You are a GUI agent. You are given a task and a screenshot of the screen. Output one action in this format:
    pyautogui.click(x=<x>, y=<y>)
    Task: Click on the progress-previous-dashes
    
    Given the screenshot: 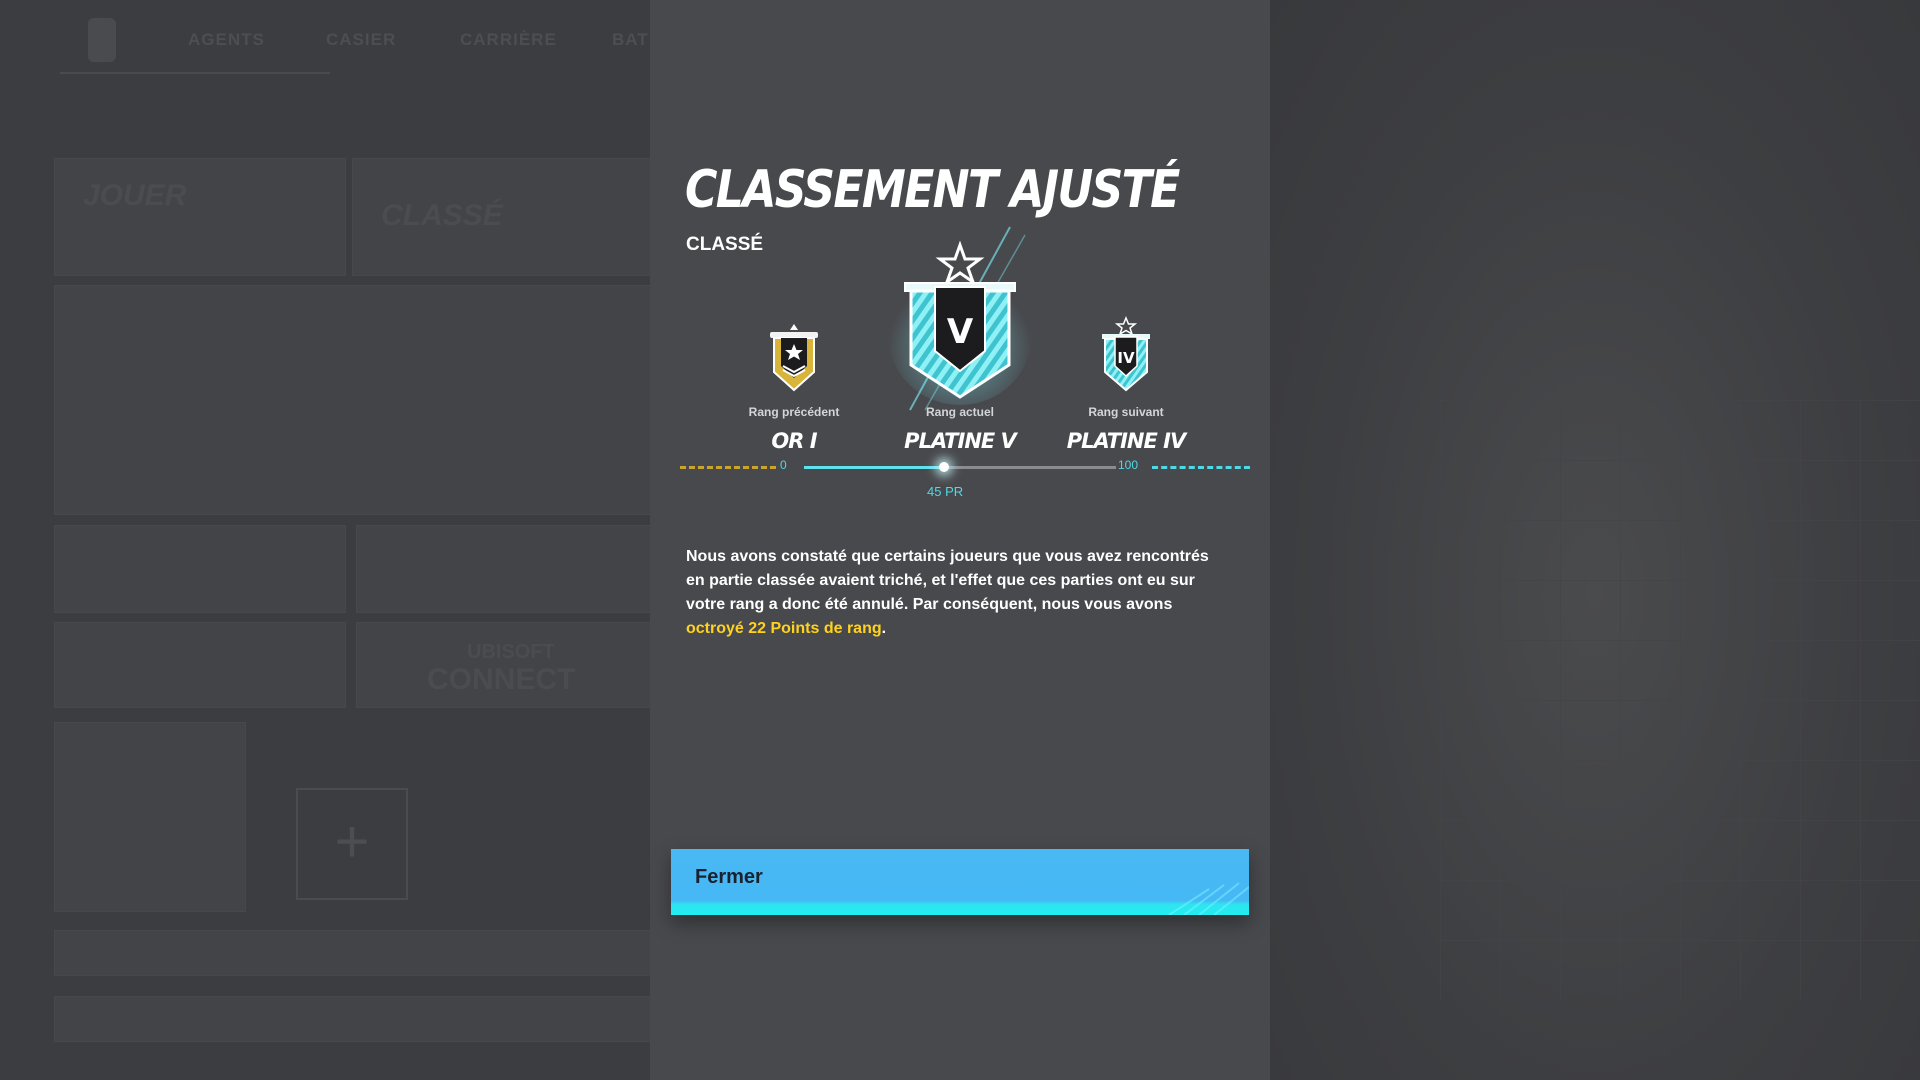 What is the action you would take?
    pyautogui.click(x=728, y=467)
    